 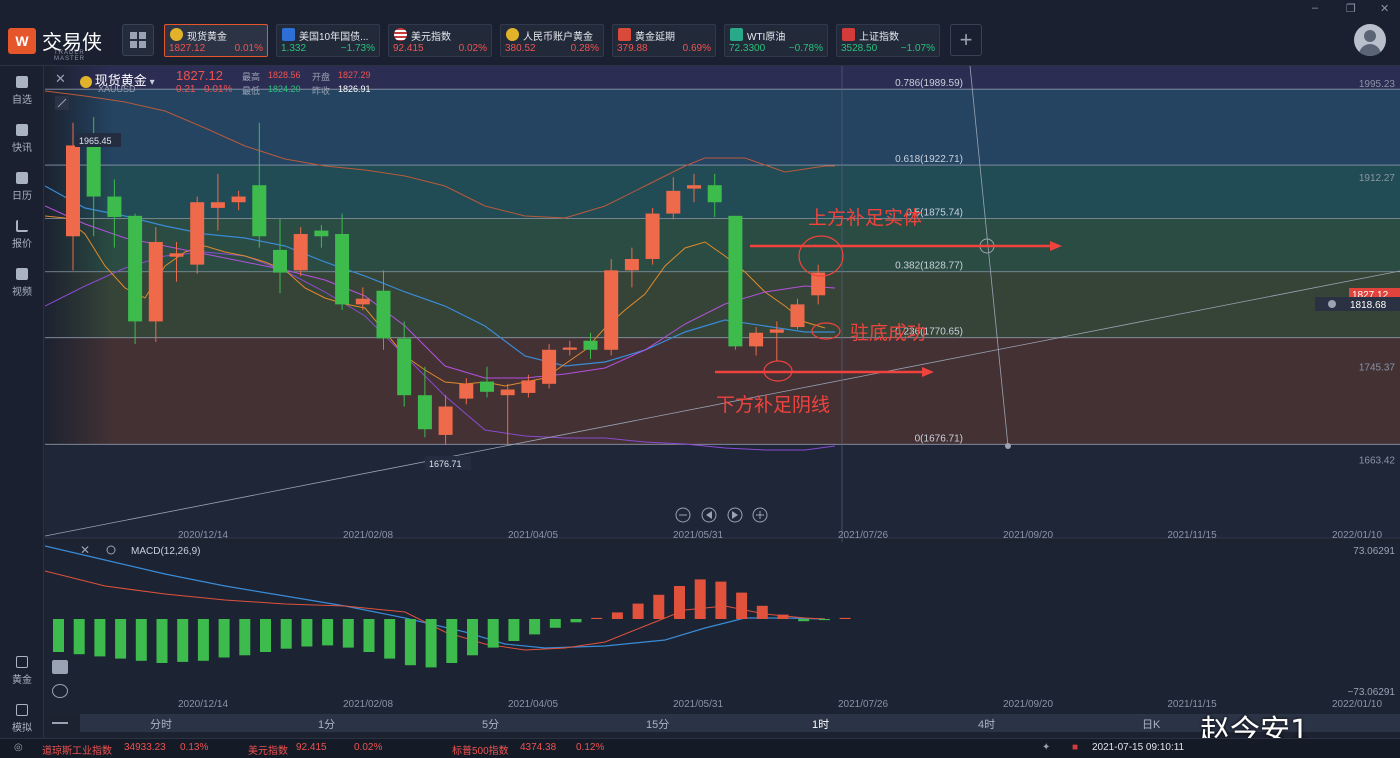 What do you see at coordinates (357, 48) in the screenshot?
I see `ticker-change: −1.73%` at bounding box center [357, 48].